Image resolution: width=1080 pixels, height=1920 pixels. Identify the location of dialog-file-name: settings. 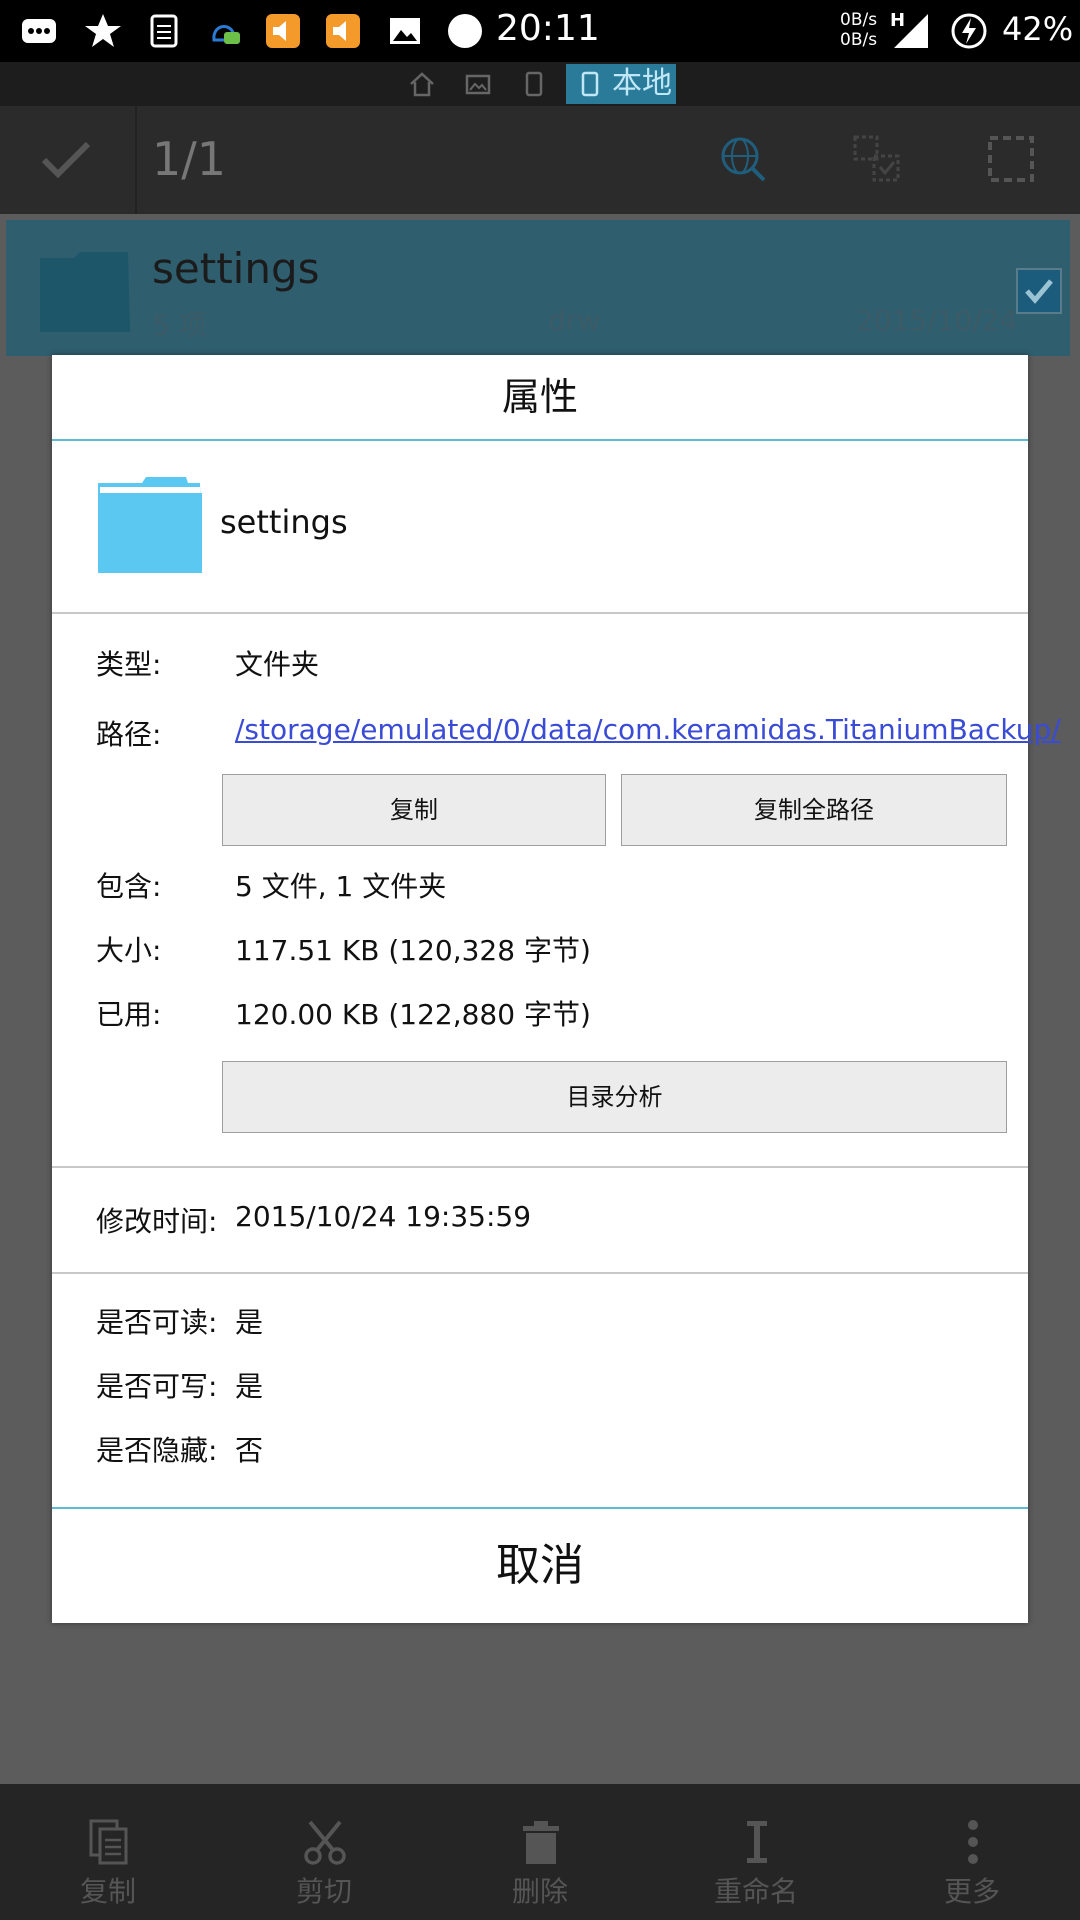
(284, 522).